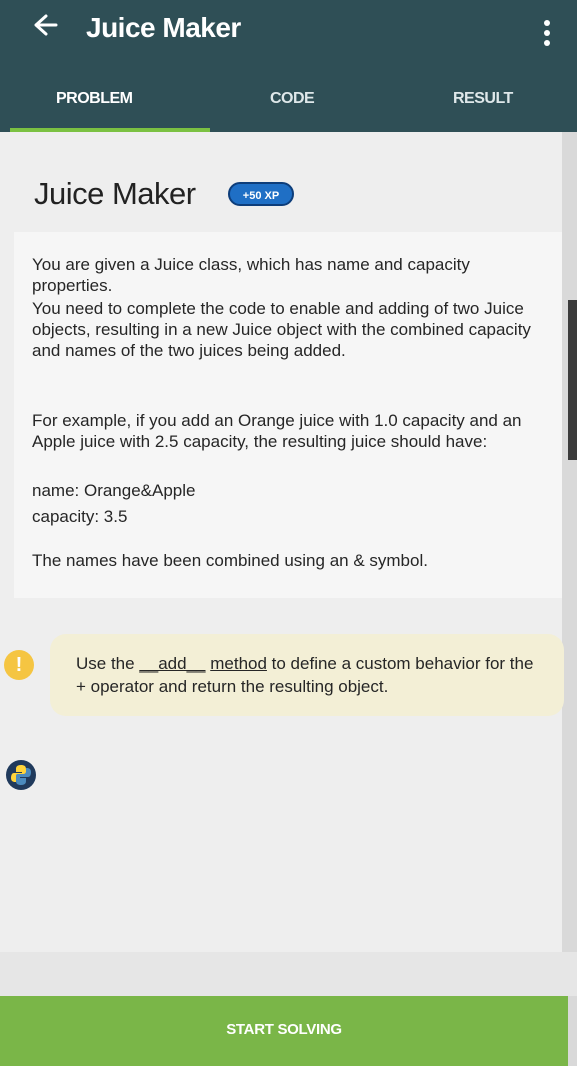 The image size is (577, 1066). I want to click on app-title: Juice Maker, so click(163, 27).